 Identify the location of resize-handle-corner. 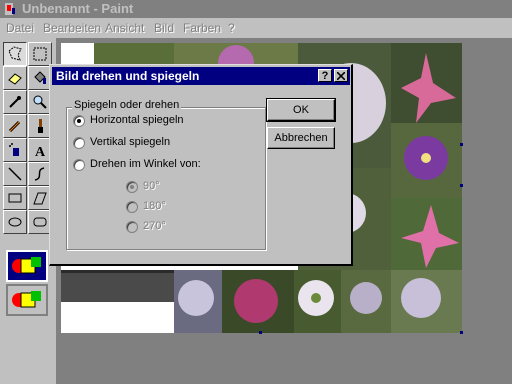
(461, 332).